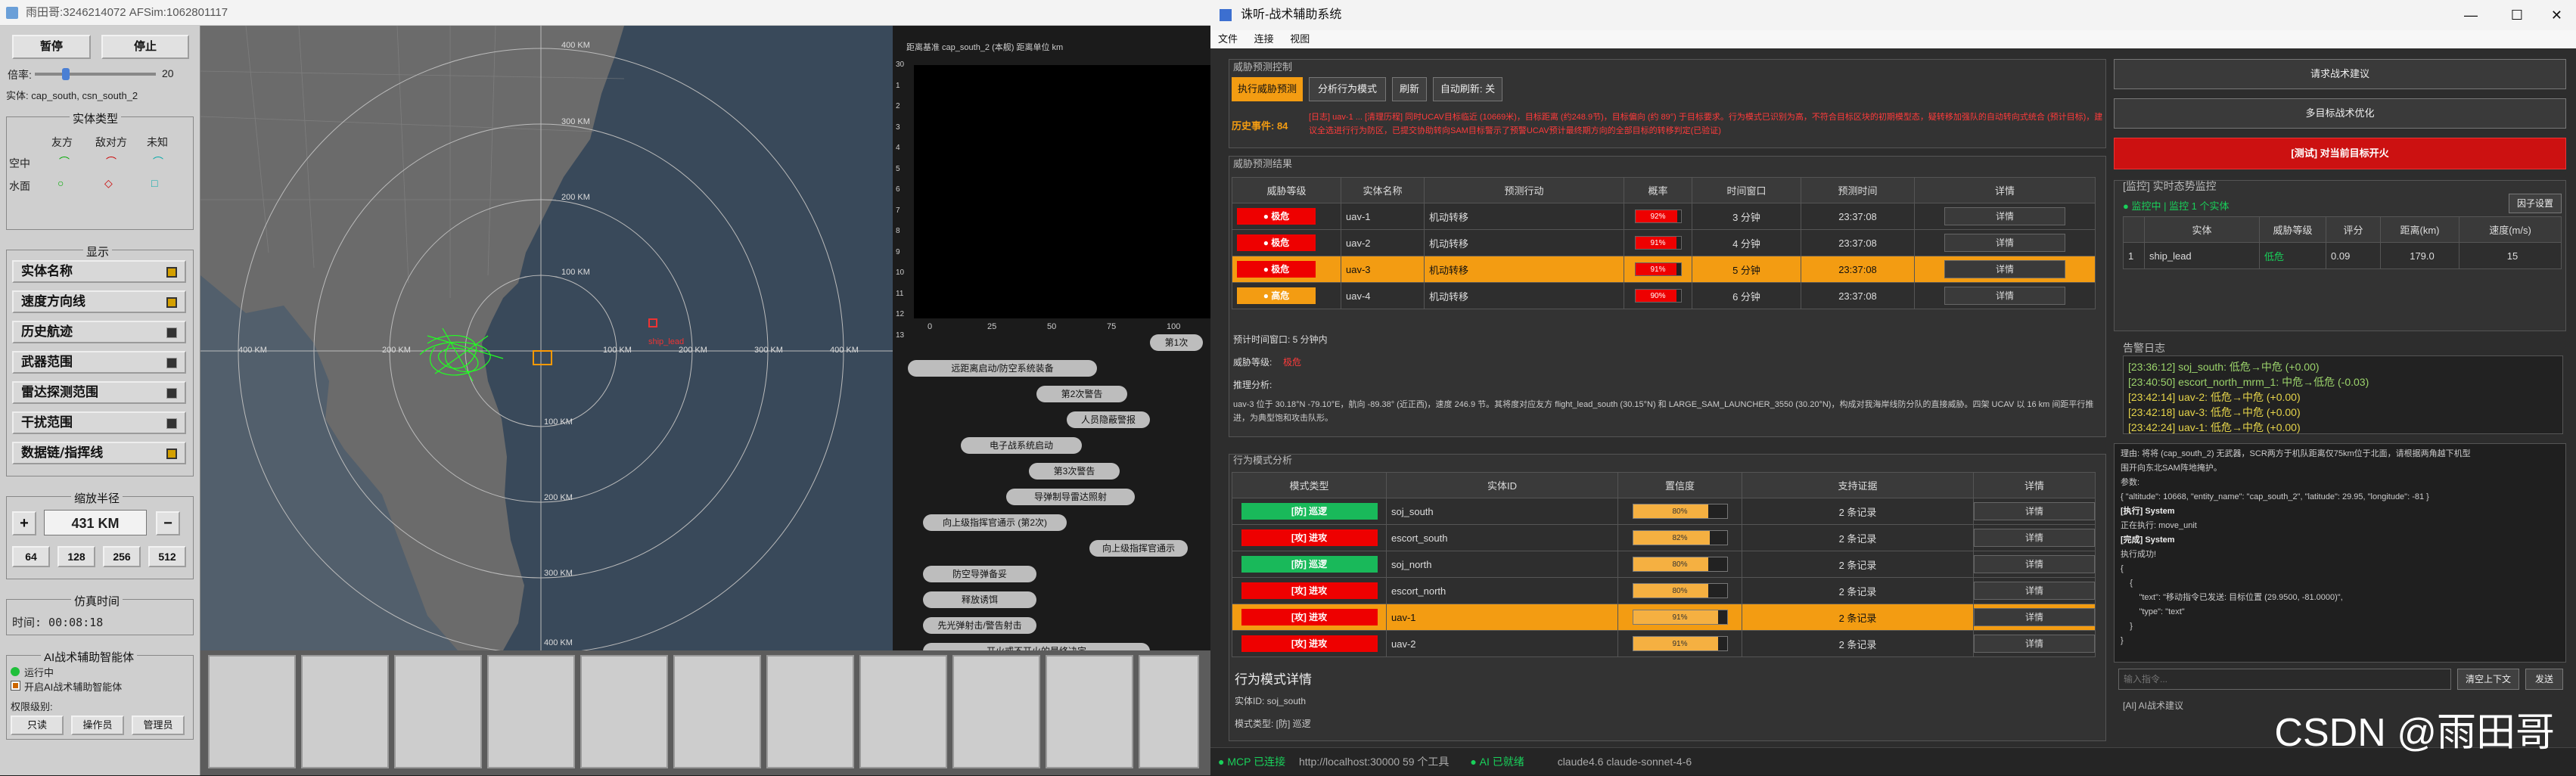  I want to click on threat-row: ● 极危 uav-2 机动转移 91% 4 分钟 23:37:08 详情, so click(1664, 242).